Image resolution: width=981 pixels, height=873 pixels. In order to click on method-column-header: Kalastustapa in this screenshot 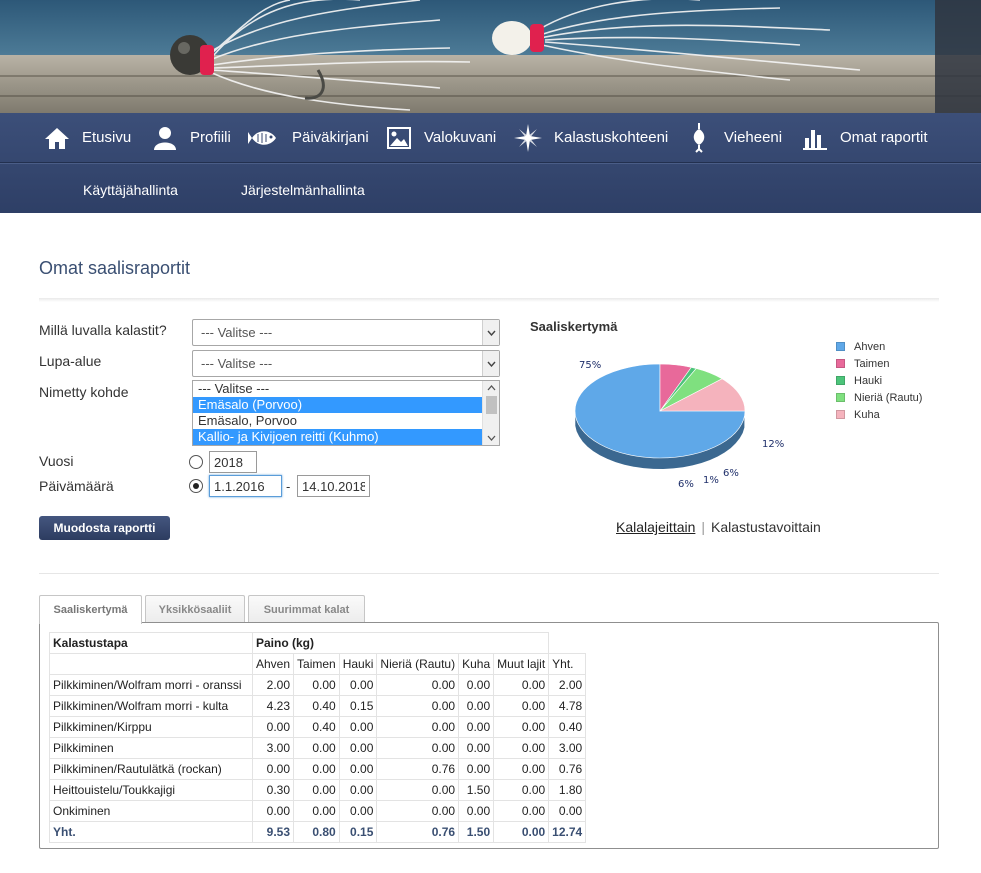, I will do `click(151, 643)`.